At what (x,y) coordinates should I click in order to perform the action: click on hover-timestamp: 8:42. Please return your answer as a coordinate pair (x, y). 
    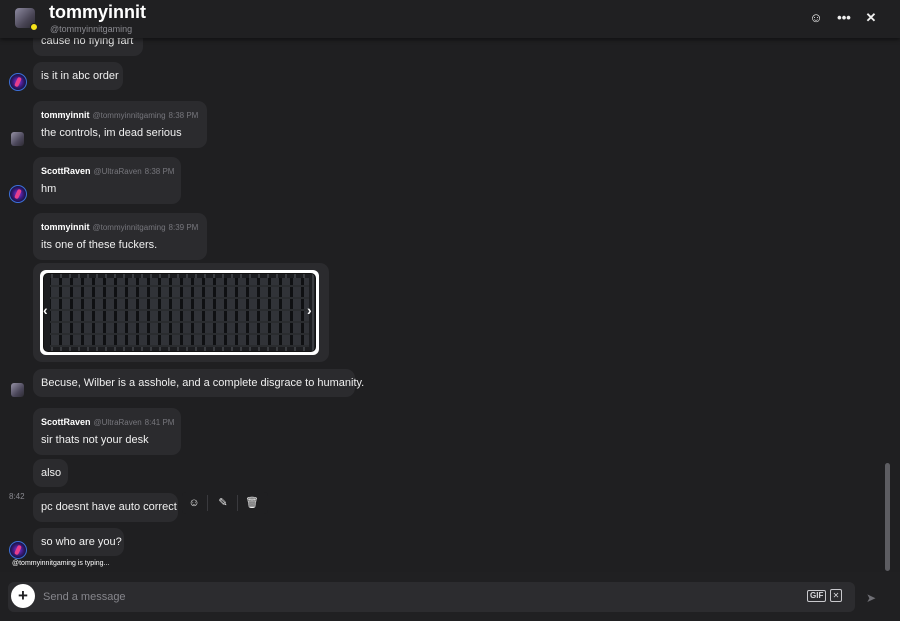
    Looking at the image, I should click on (17, 496).